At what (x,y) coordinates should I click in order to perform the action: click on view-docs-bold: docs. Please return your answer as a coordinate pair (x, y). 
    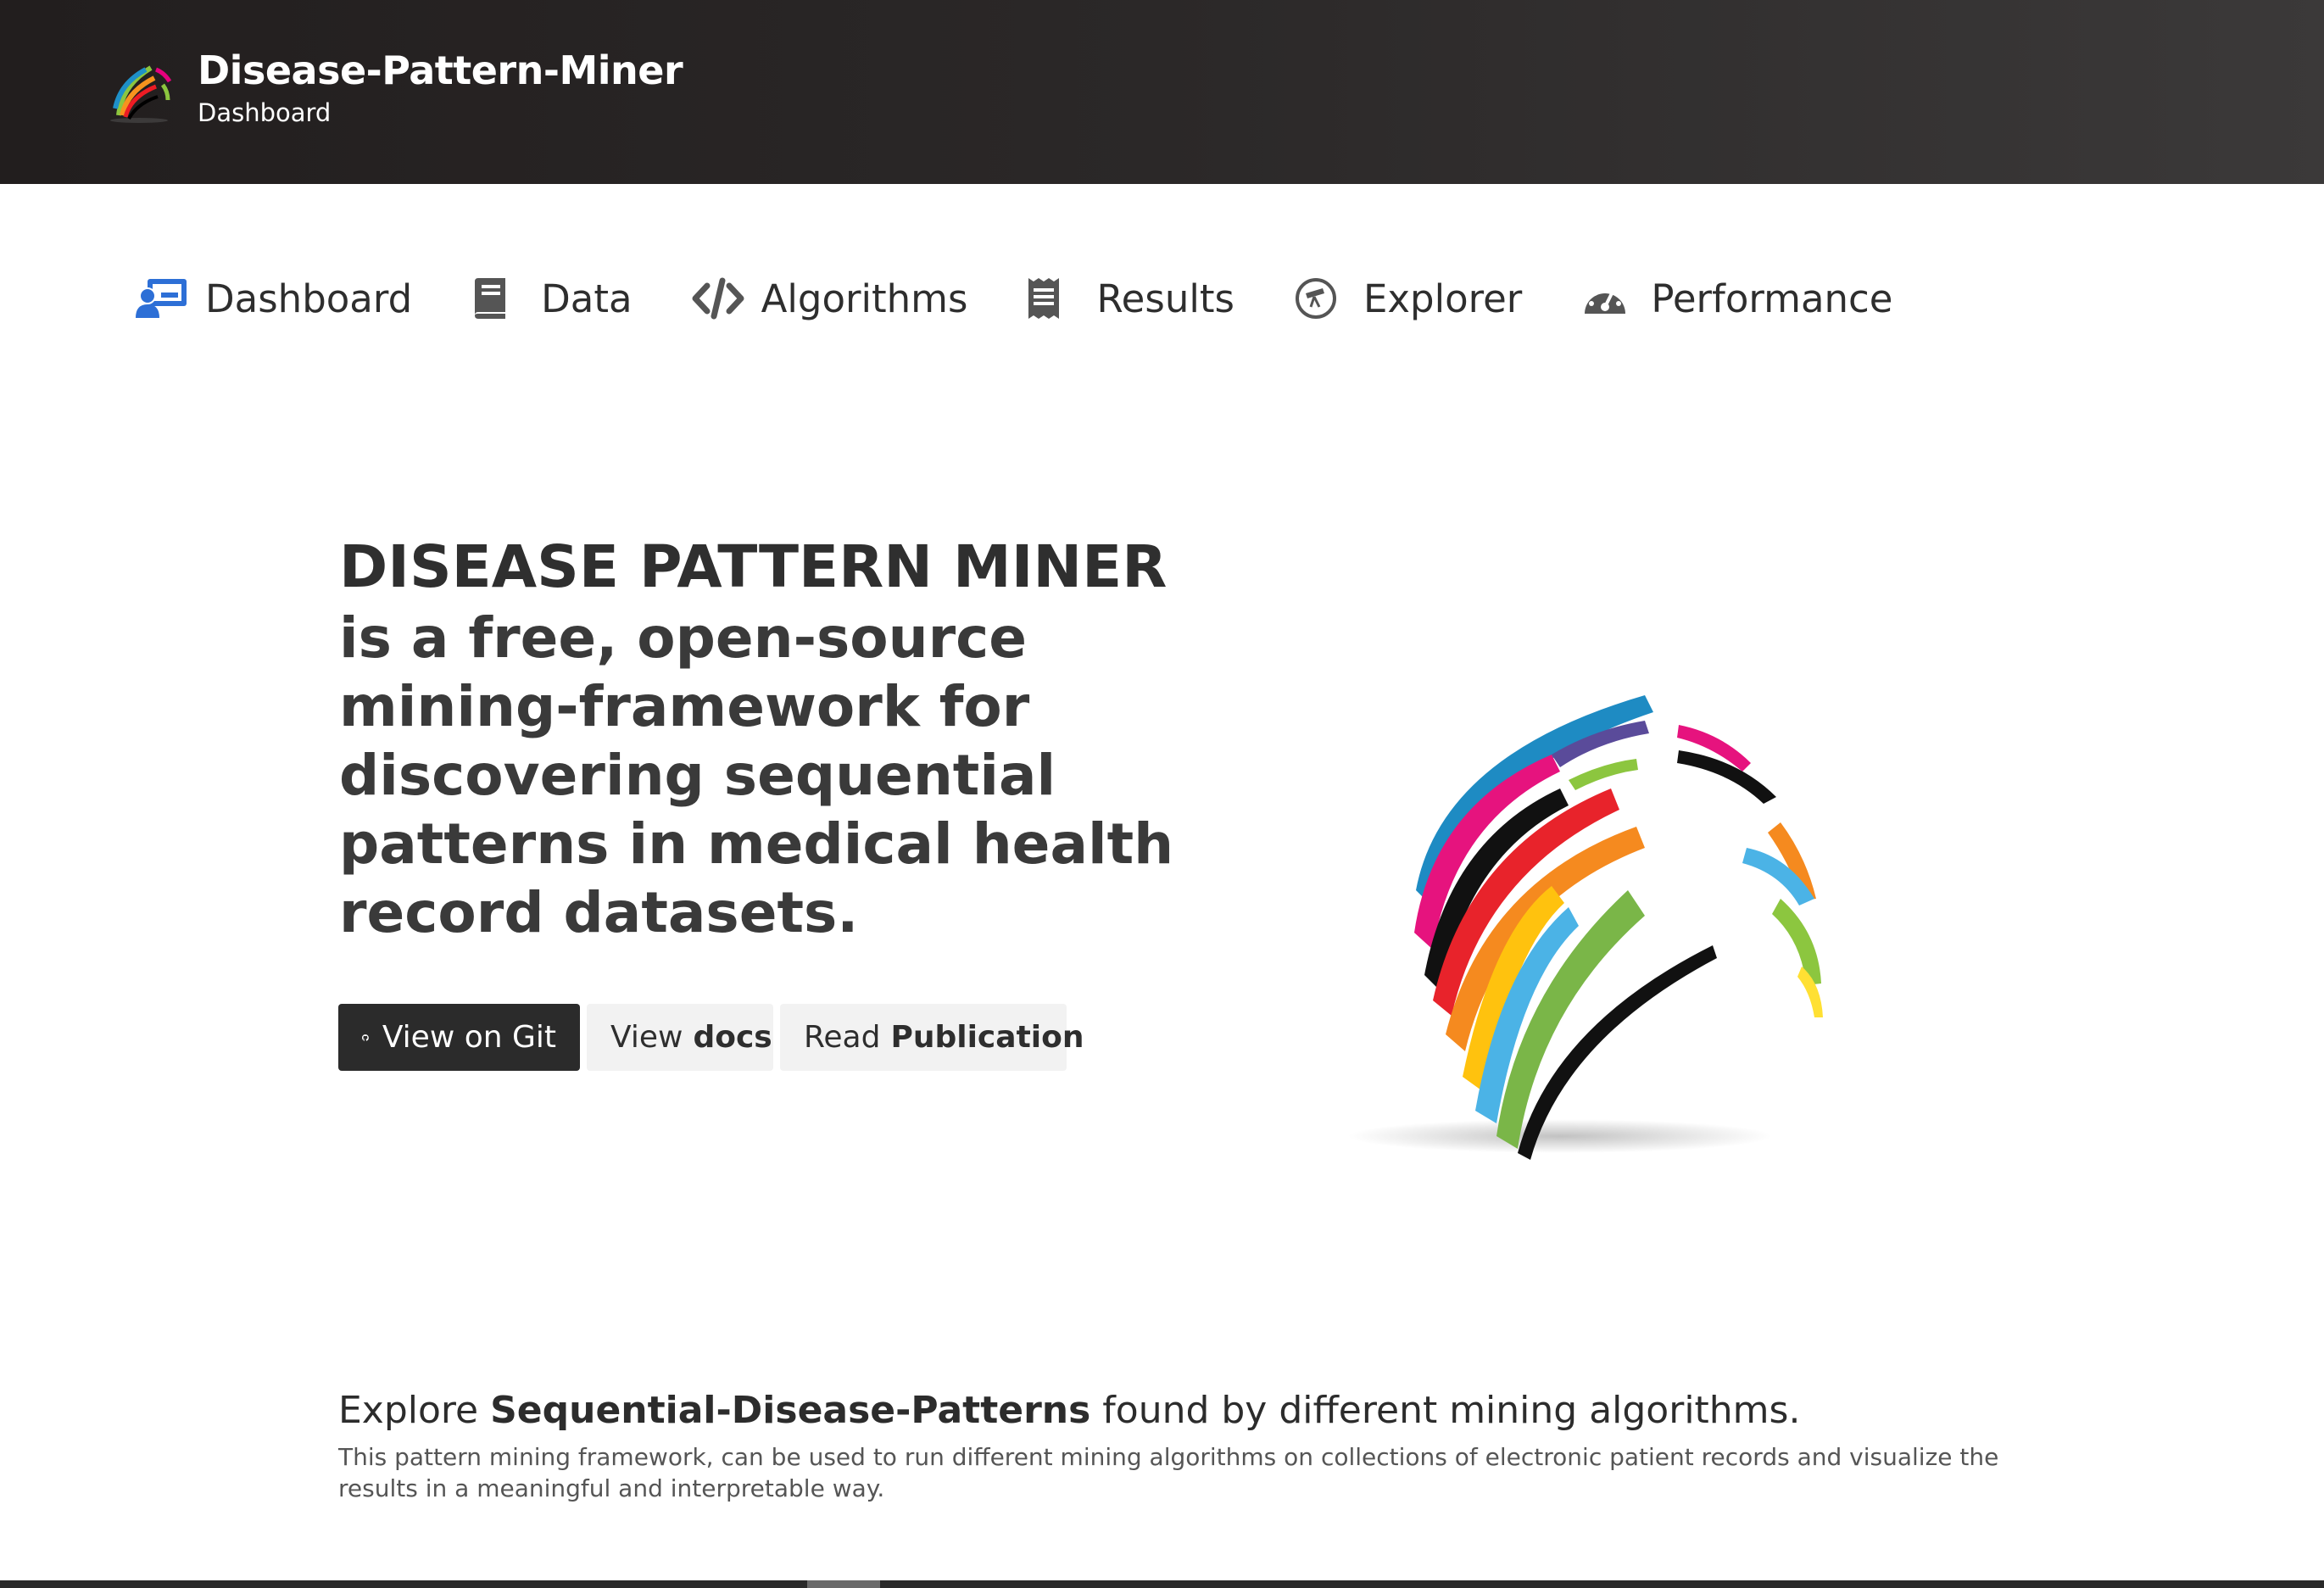
    Looking at the image, I should click on (732, 1037).